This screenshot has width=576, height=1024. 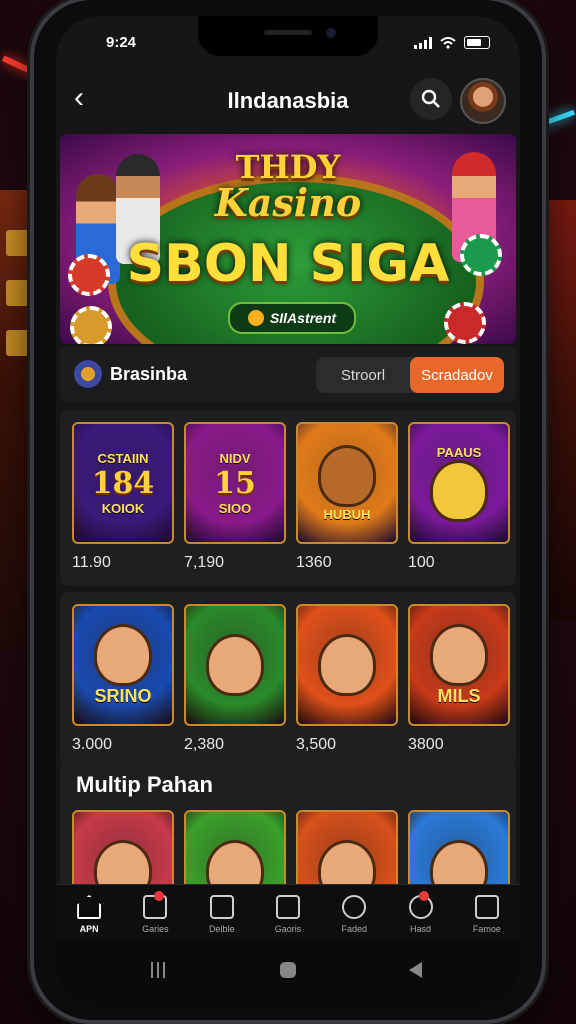 I want to click on tab-label: Garies, so click(x=155, y=929).